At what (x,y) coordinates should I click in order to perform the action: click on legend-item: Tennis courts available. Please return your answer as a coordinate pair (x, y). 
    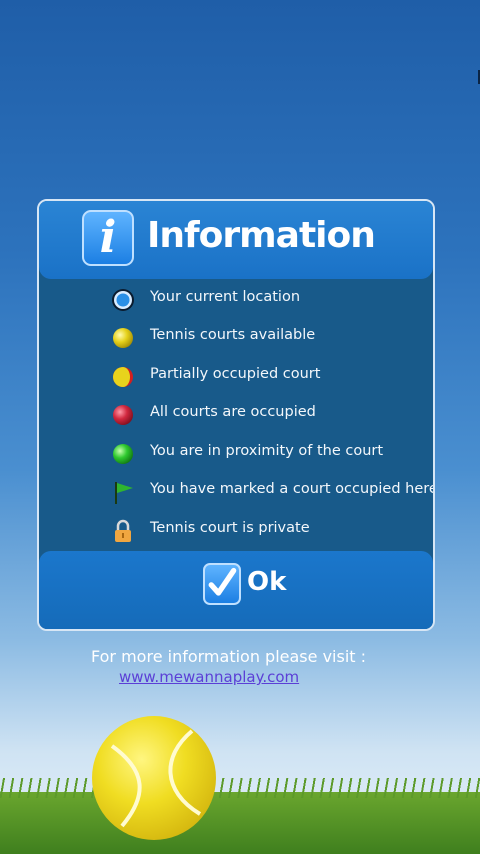
    Looking at the image, I should click on (236, 338).